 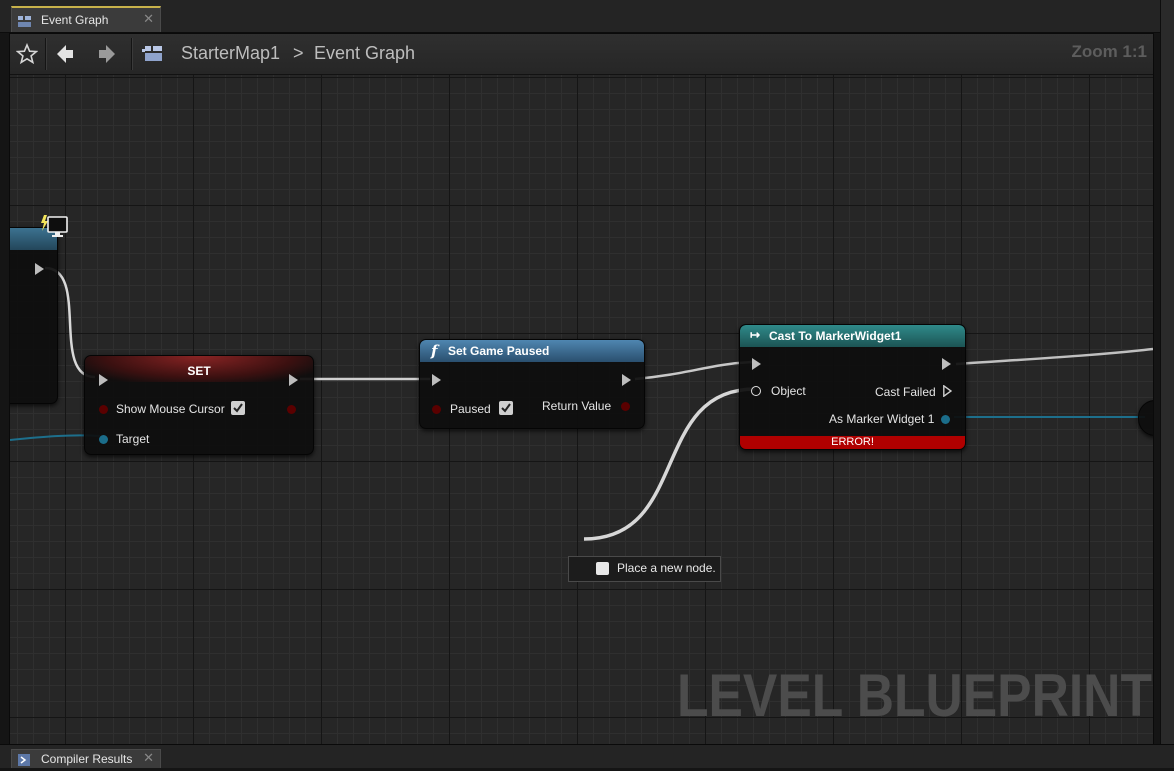 I want to click on show-mouse-cursor-checkbox, so click(x=238, y=408).